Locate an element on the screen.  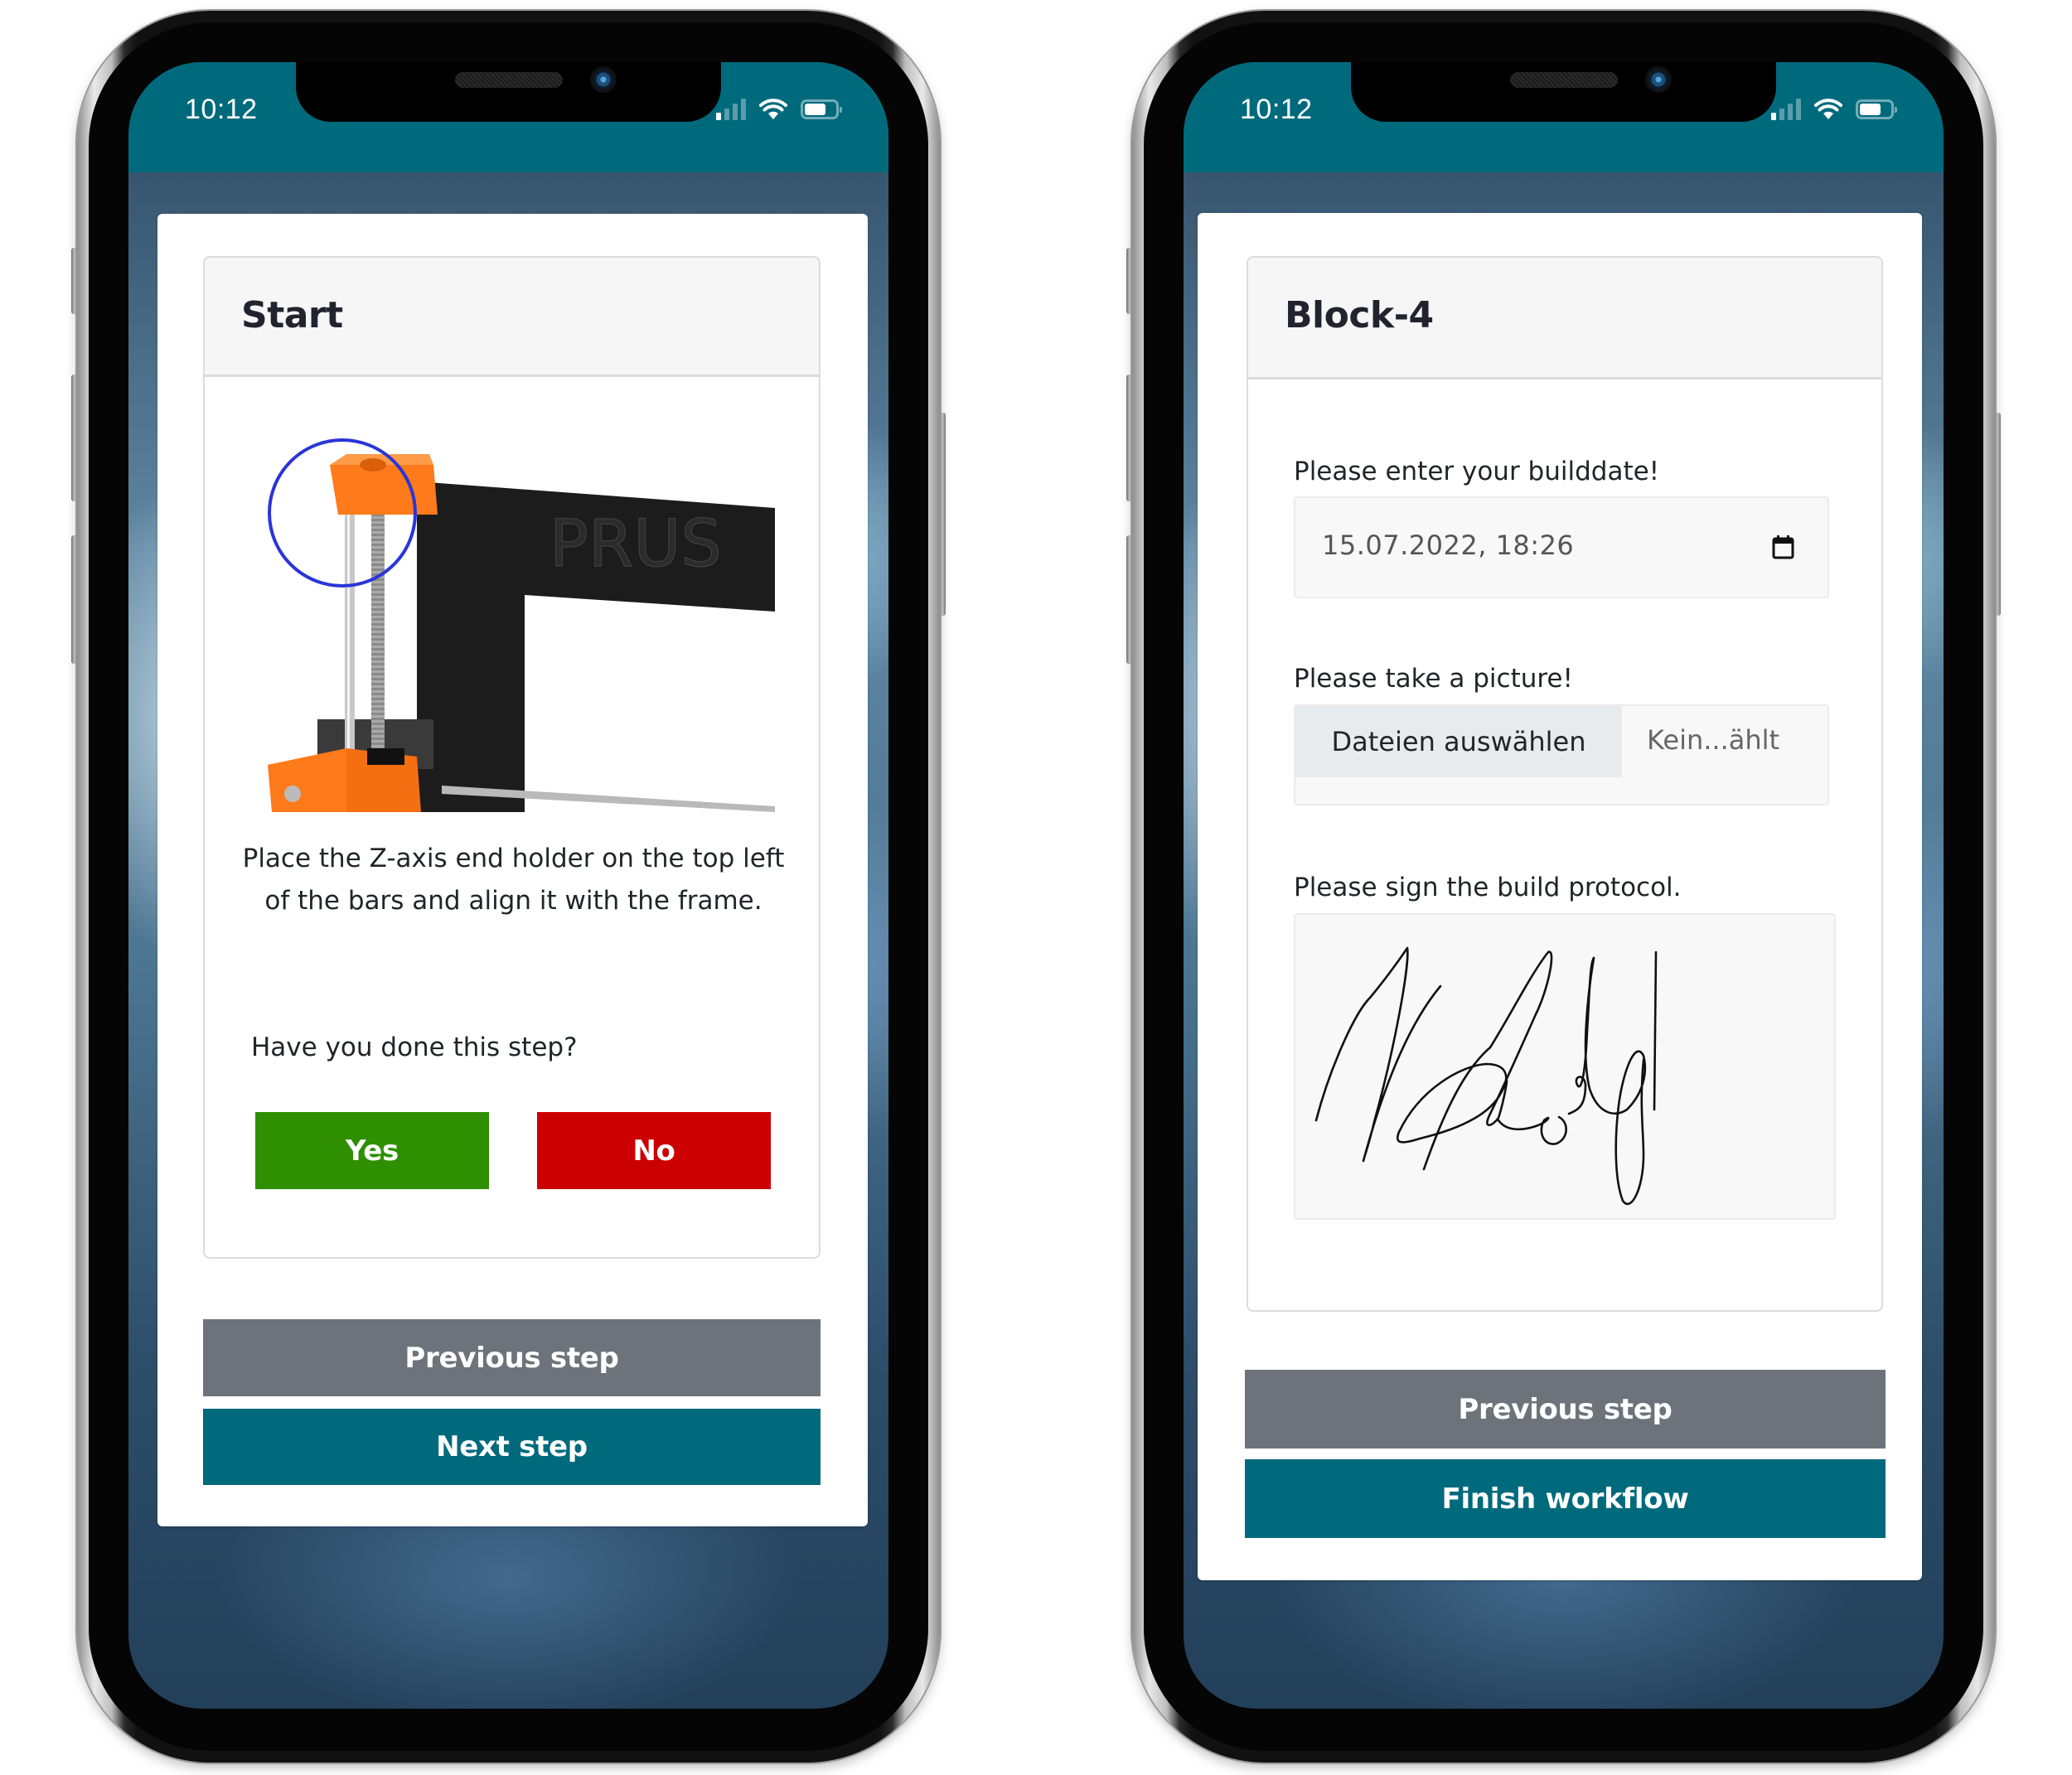
builddate-input: 15.07.2022, 18:26 is located at coordinates (1561, 547).